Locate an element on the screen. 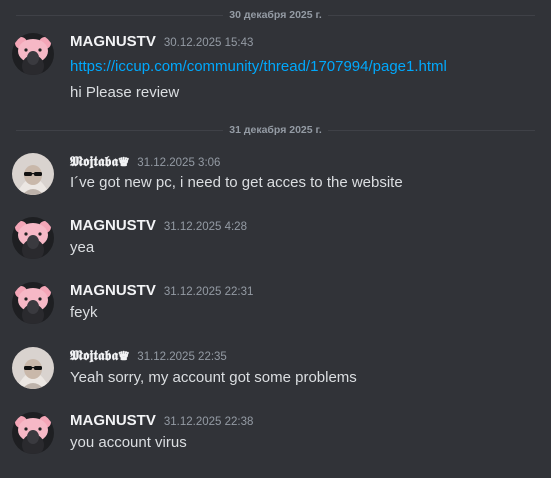 Image resolution: width=551 pixels, height=478 pixels. timestamp: 31.12.2025 4:28 is located at coordinates (205, 227).